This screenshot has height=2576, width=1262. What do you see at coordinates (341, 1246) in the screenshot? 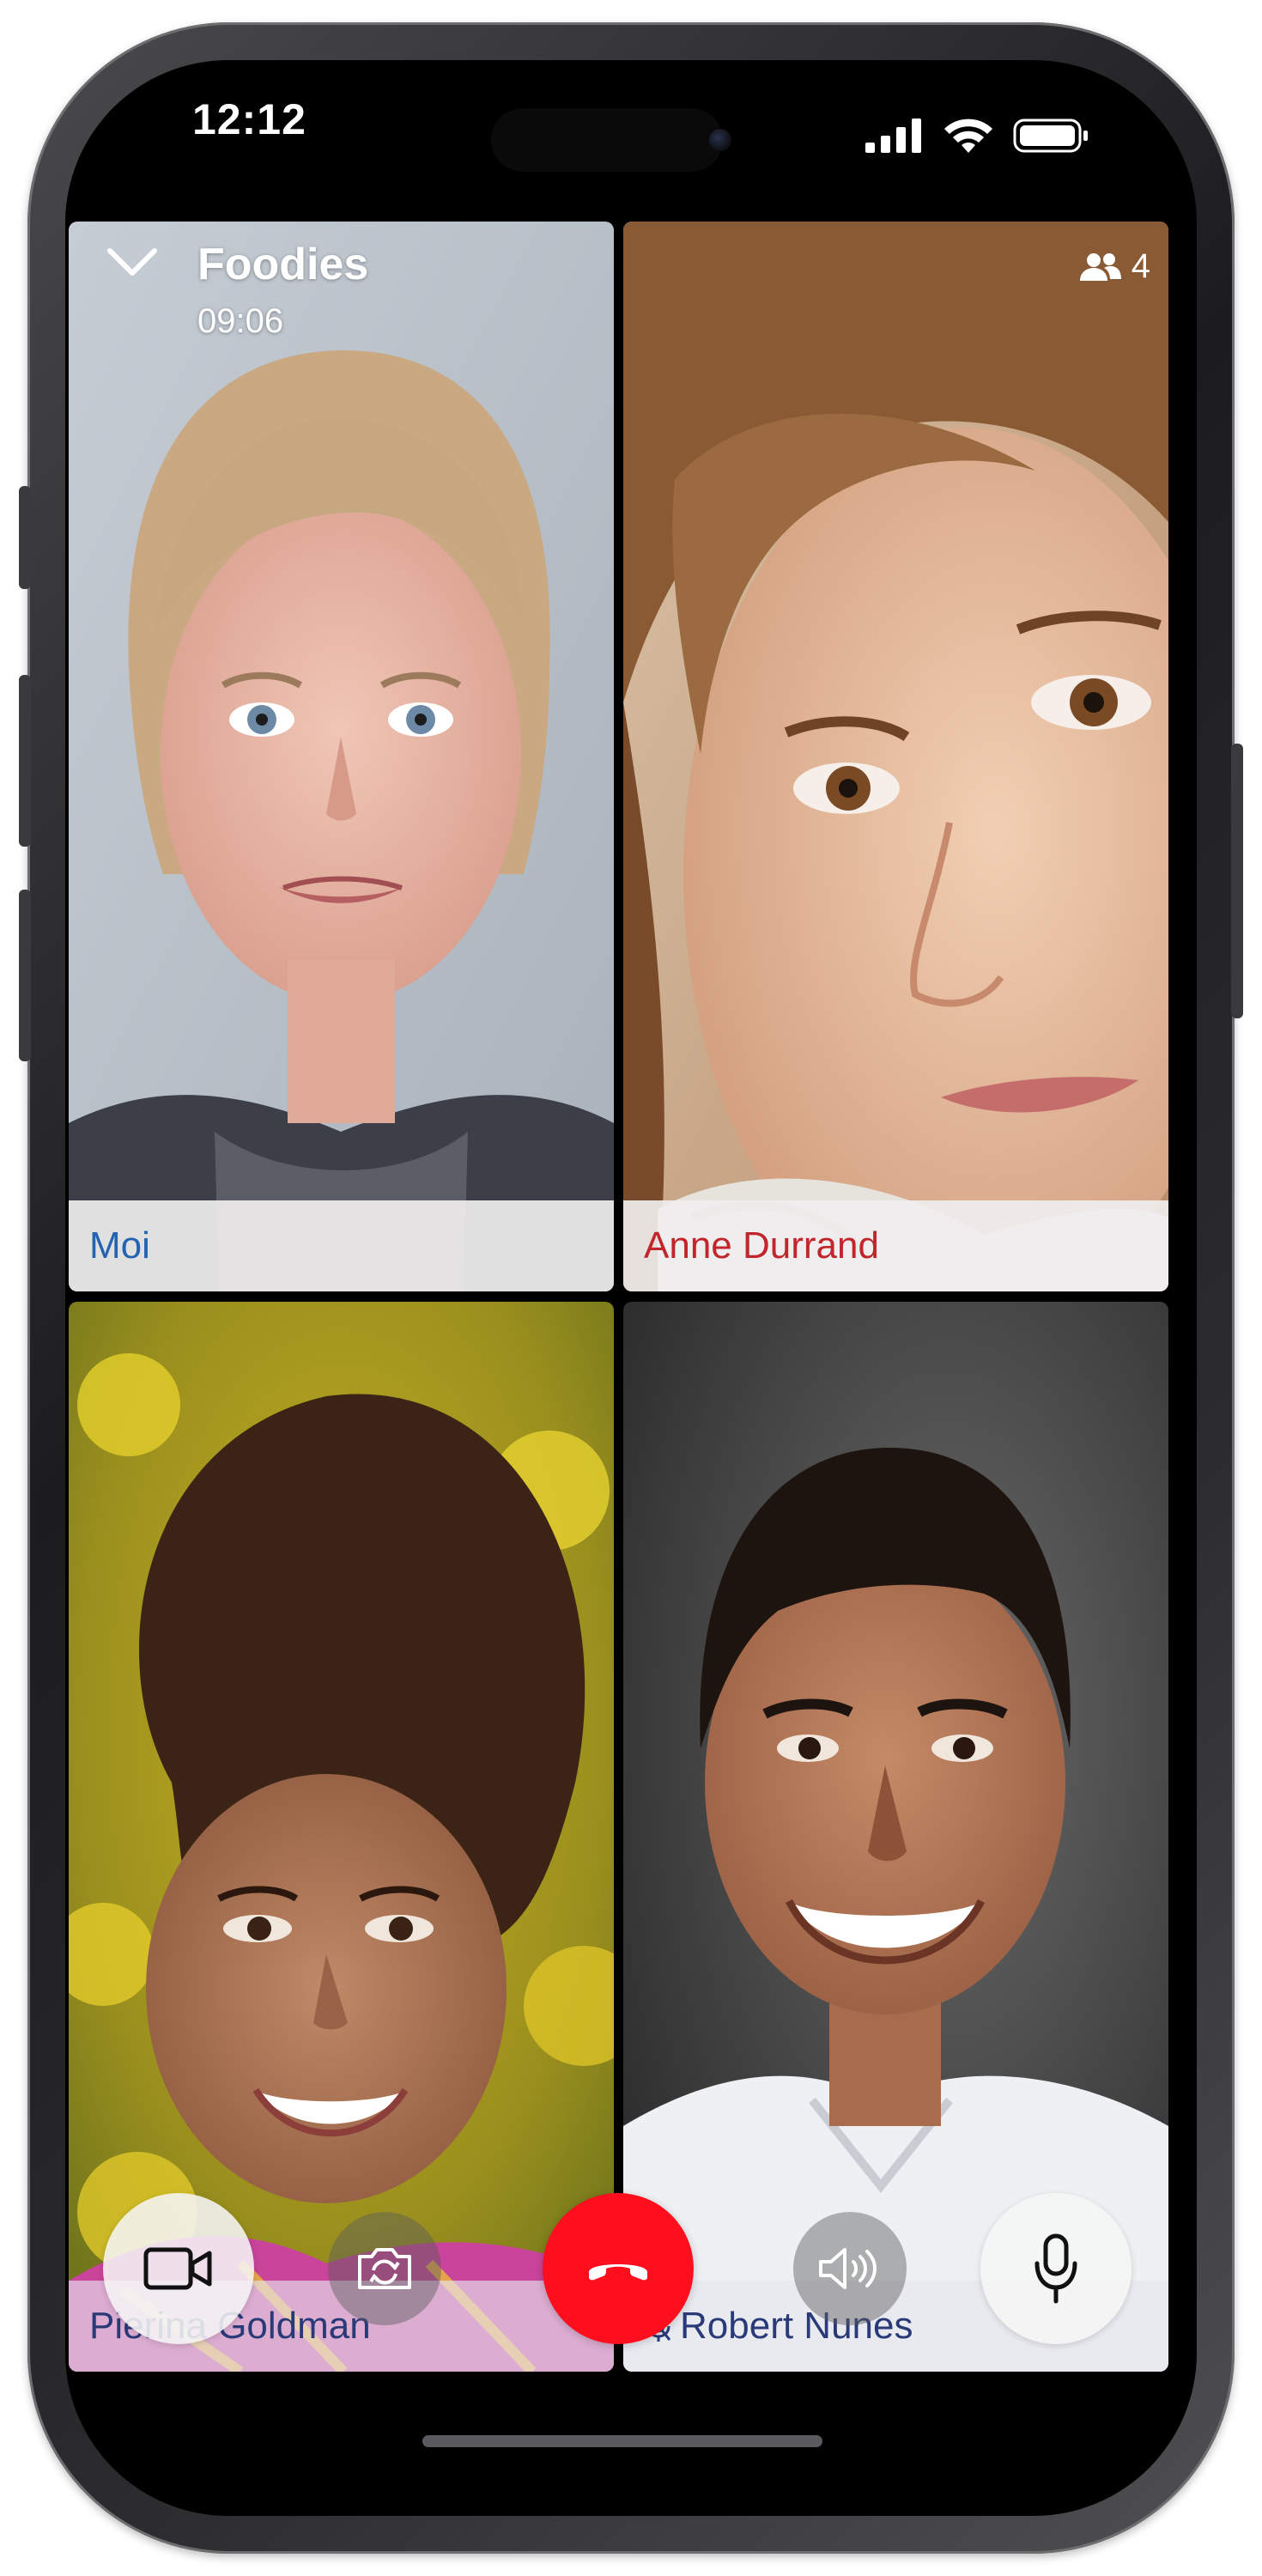
I see `participant-name-bar: Moi` at bounding box center [341, 1246].